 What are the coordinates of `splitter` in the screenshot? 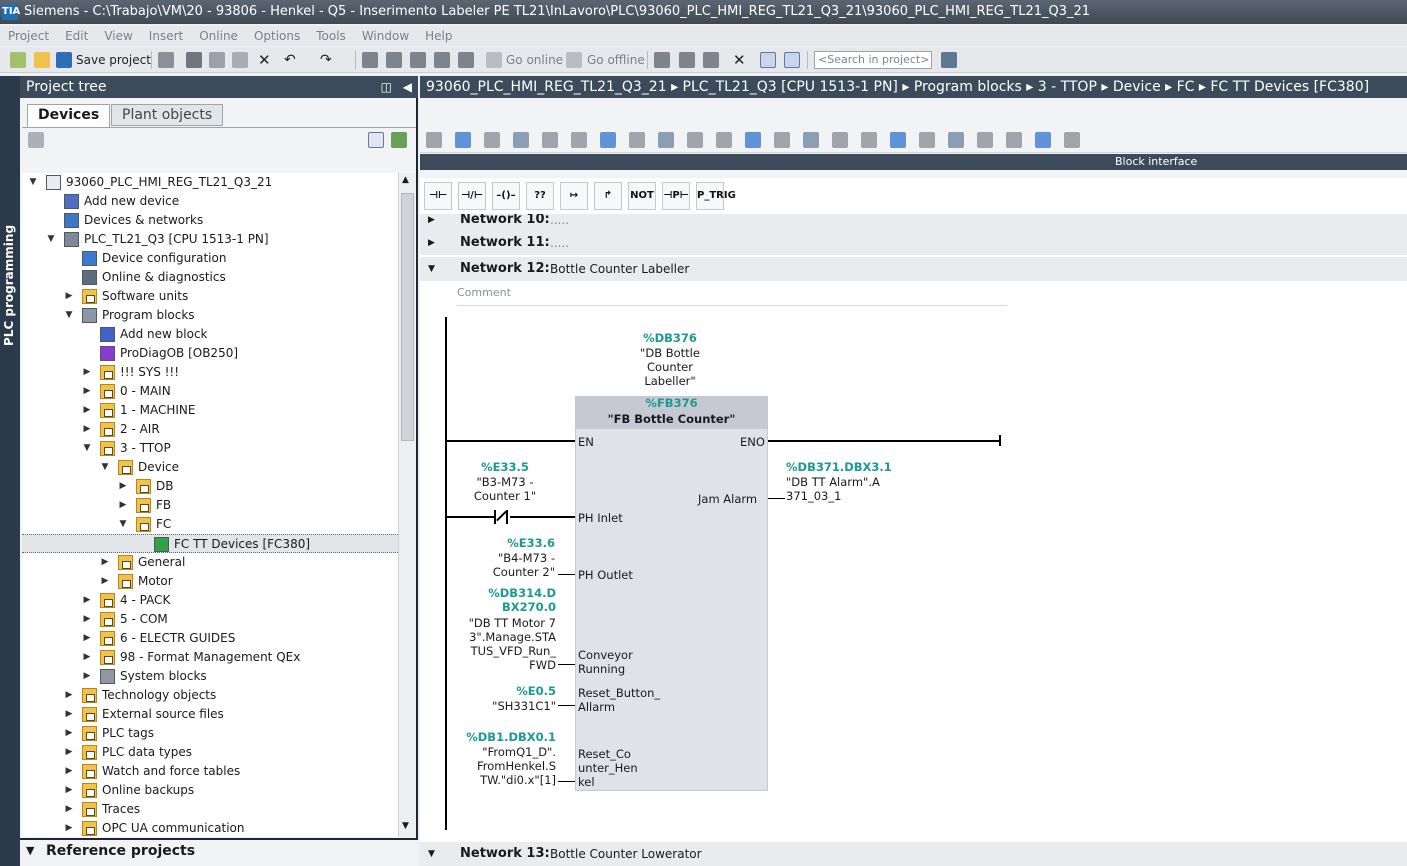 It's located at (913, 174).